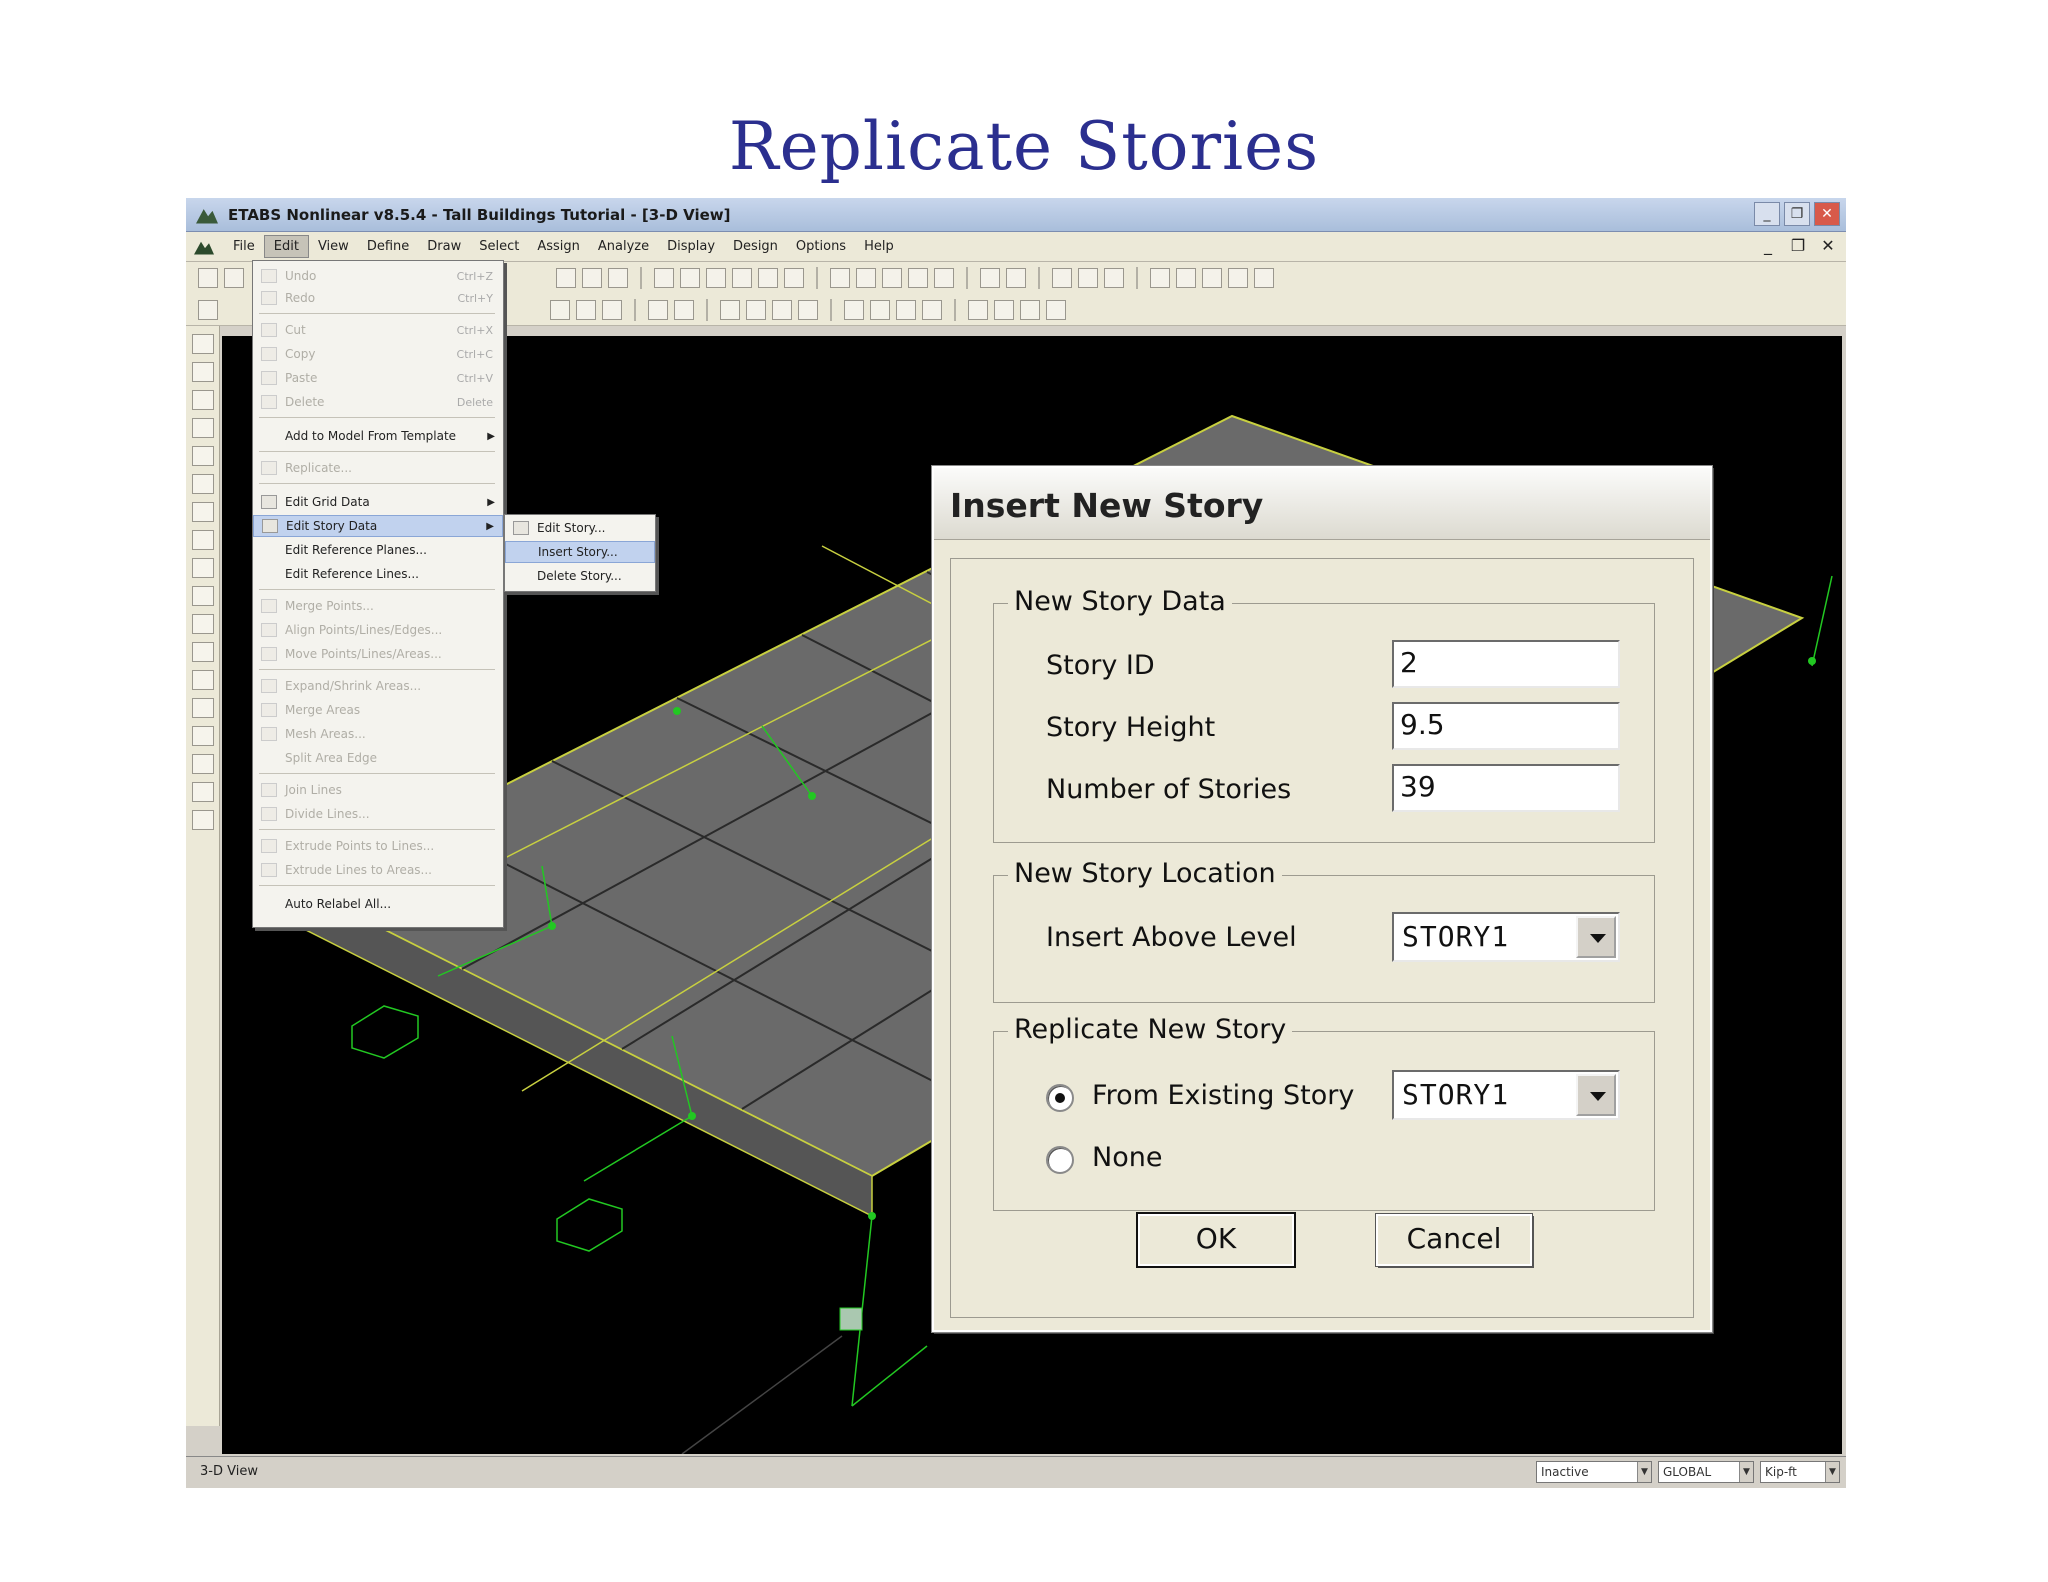 This screenshot has width=2048, height=1582. Describe the element at coordinates (1016, 278) in the screenshot. I see `move-down-icon` at that location.